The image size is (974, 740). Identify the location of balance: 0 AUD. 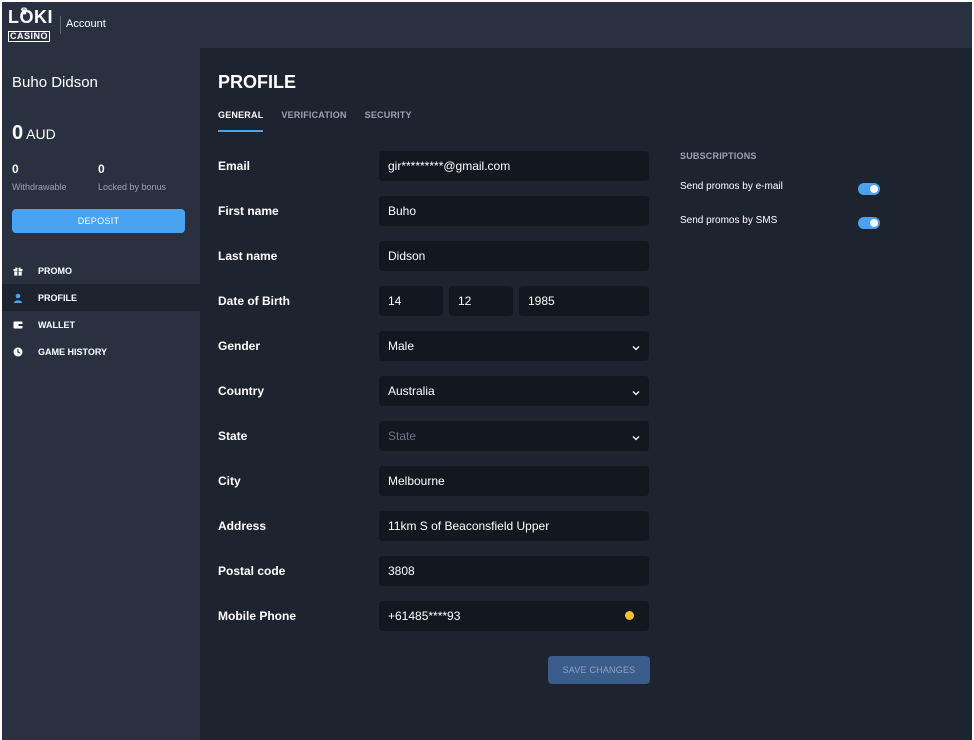
(34, 133).